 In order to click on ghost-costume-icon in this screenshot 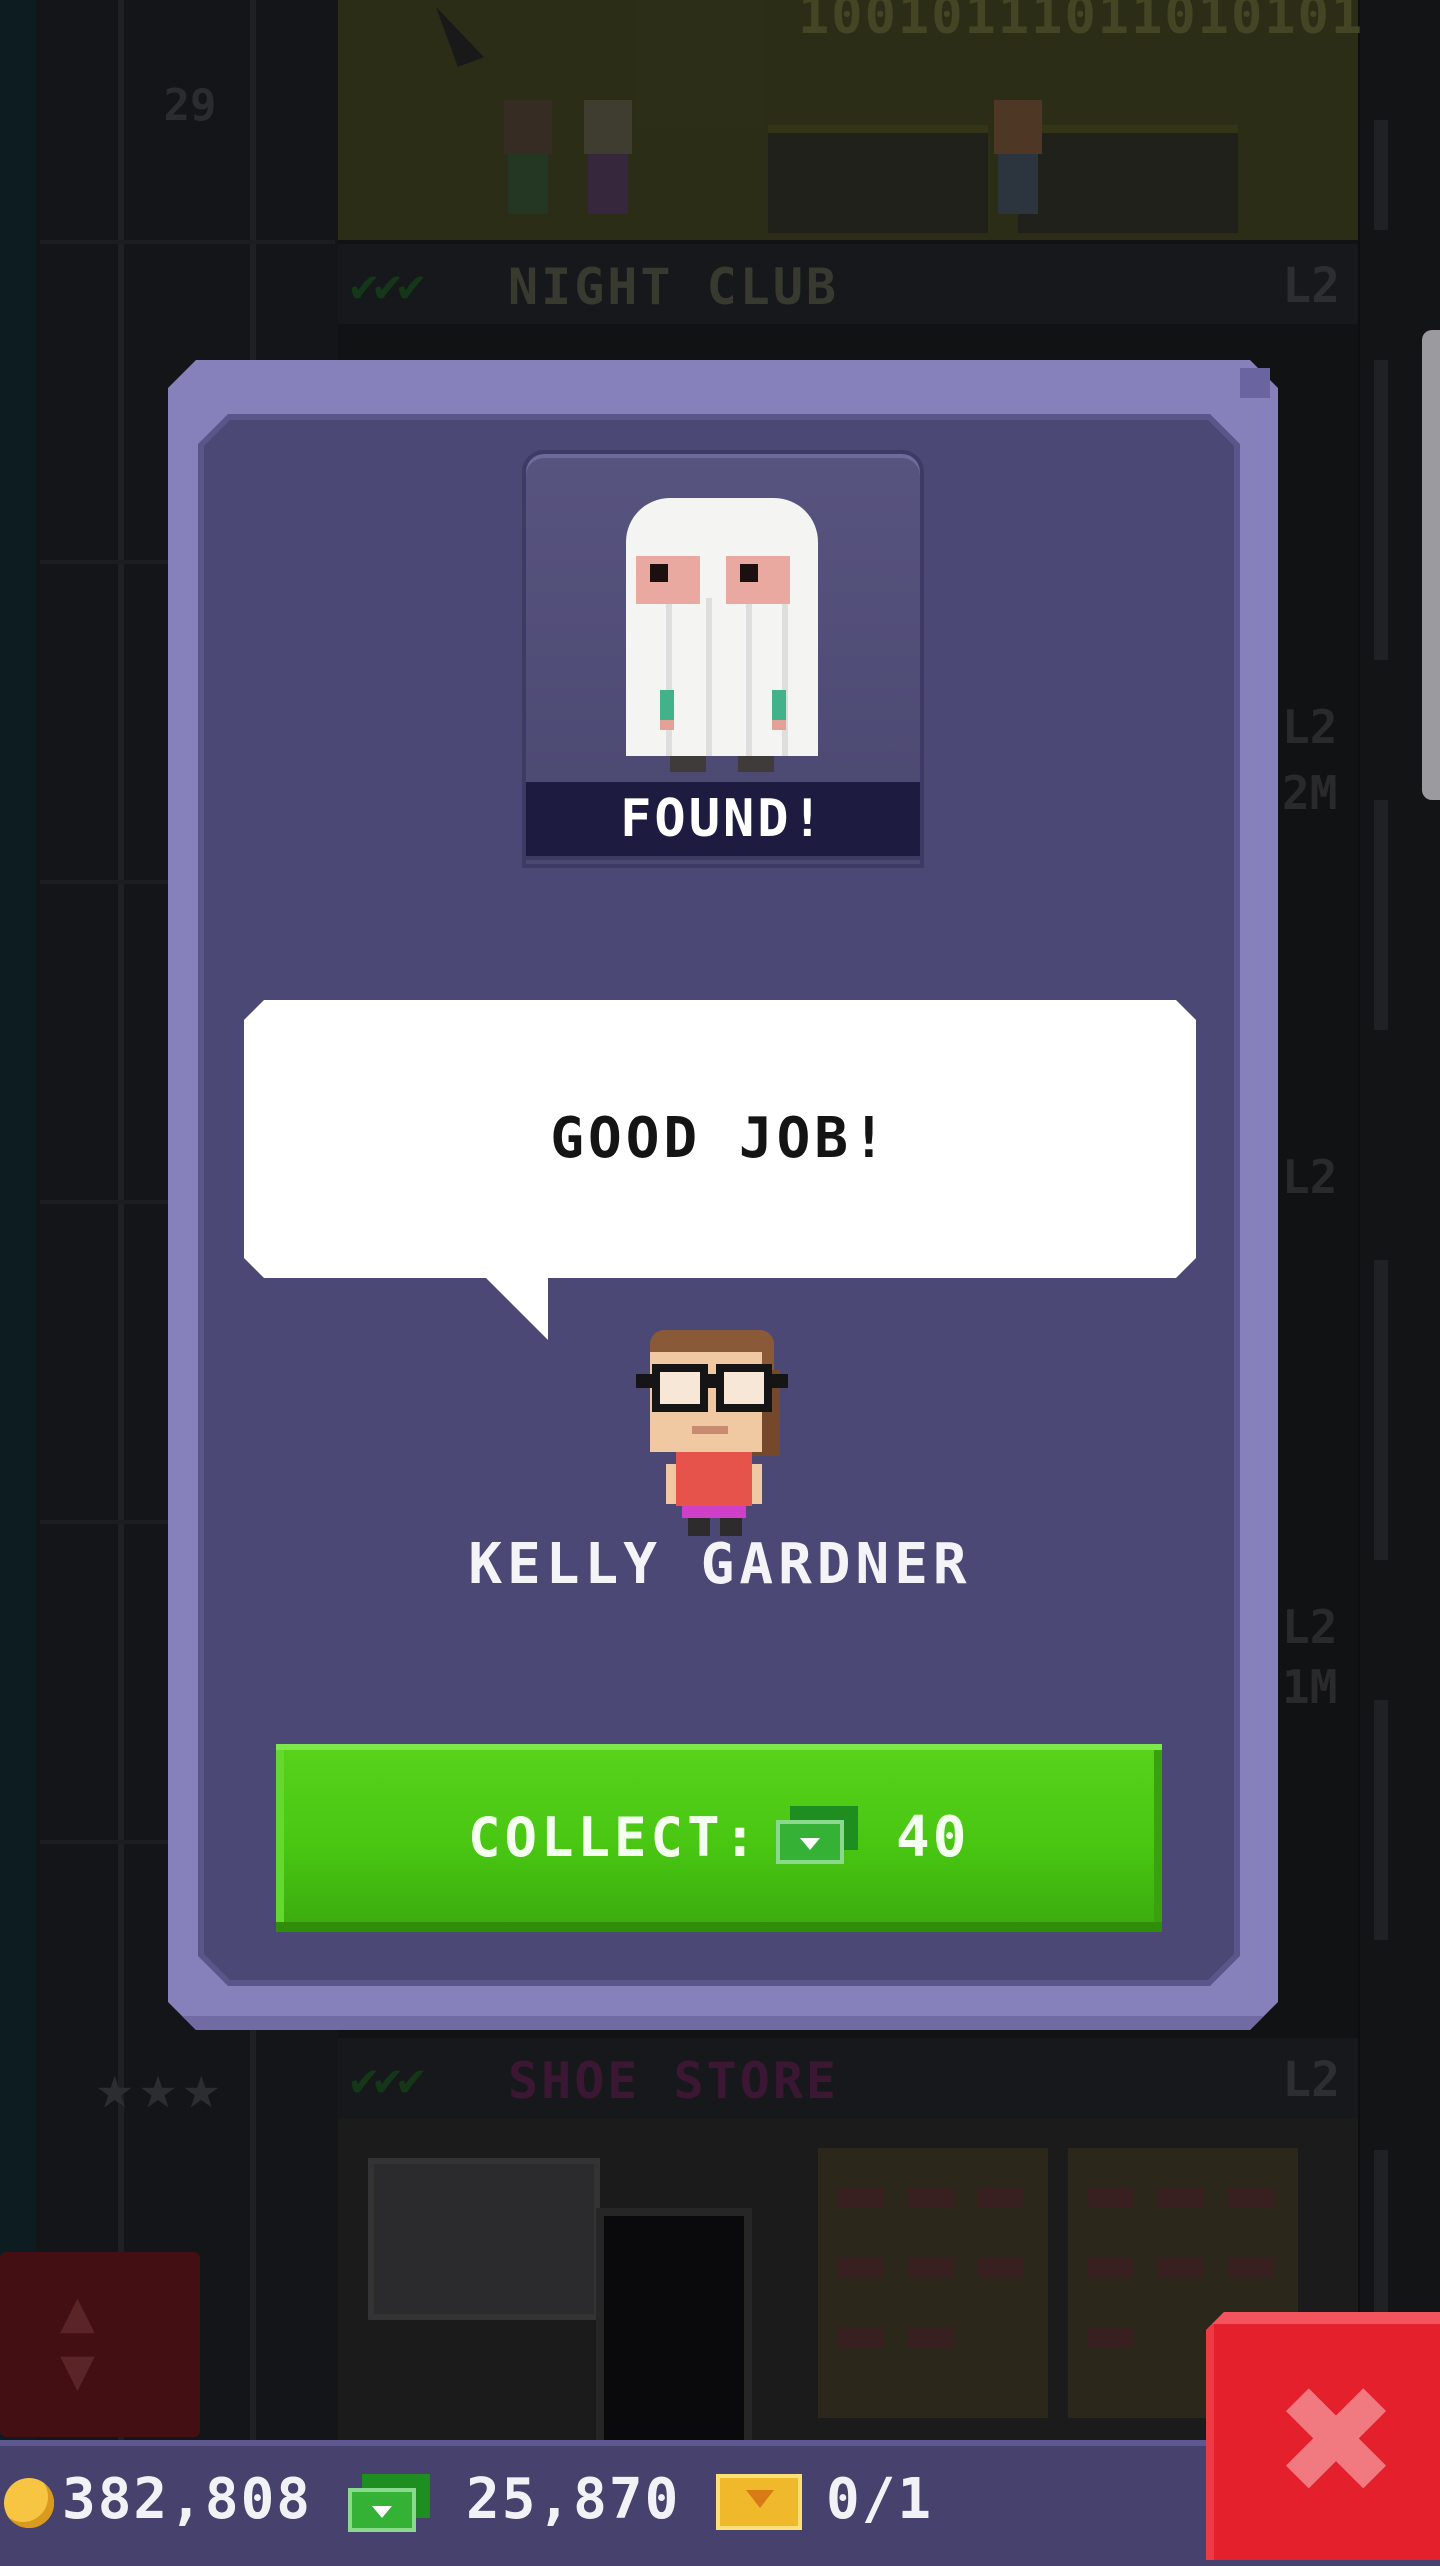, I will do `click(722, 635)`.